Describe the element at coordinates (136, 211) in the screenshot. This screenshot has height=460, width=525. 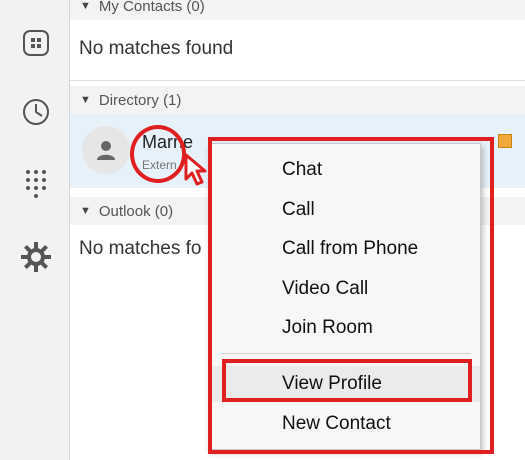
I see `section-label: Outlook (0)` at that location.